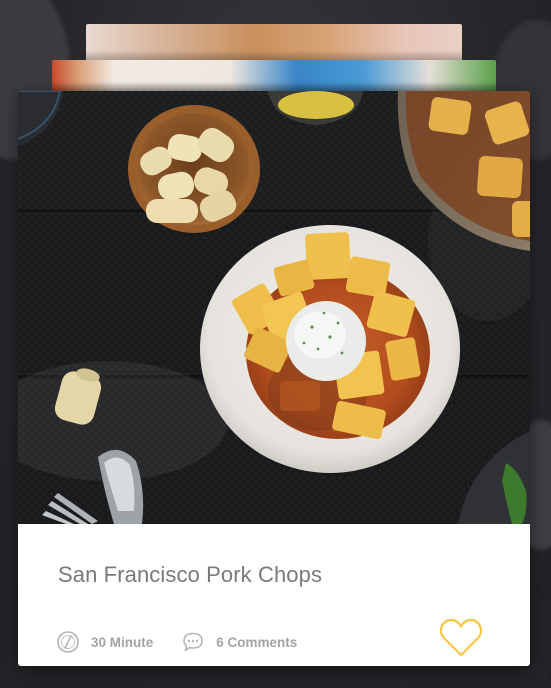 The image size is (551, 688). I want to click on clock-icon, so click(68, 642).